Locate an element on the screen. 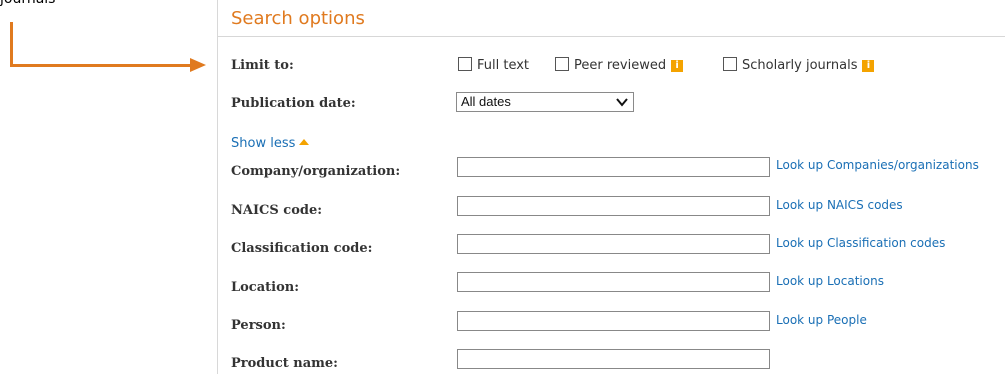  limit-to-label: Limit to: is located at coordinates (262, 65).